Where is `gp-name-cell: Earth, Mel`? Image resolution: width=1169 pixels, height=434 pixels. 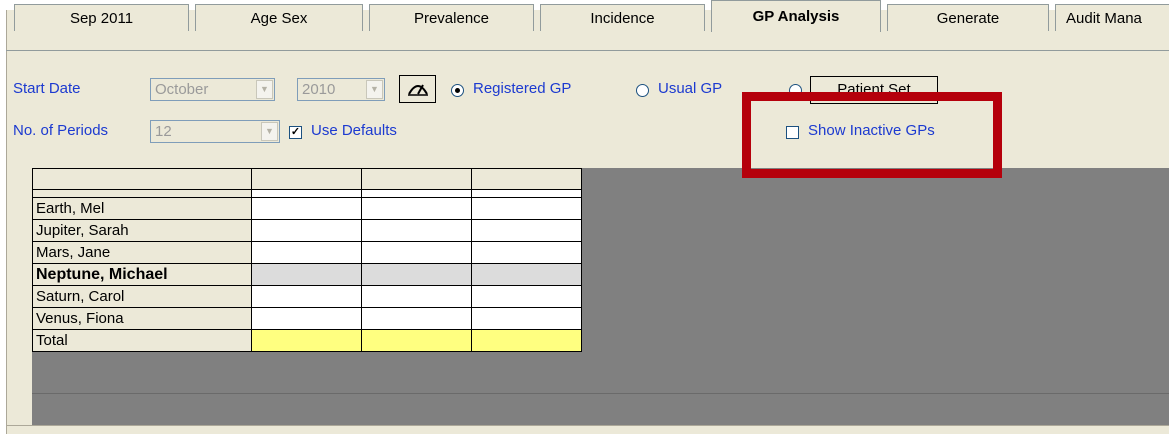 gp-name-cell: Earth, Mel is located at coordinates (142, 209).